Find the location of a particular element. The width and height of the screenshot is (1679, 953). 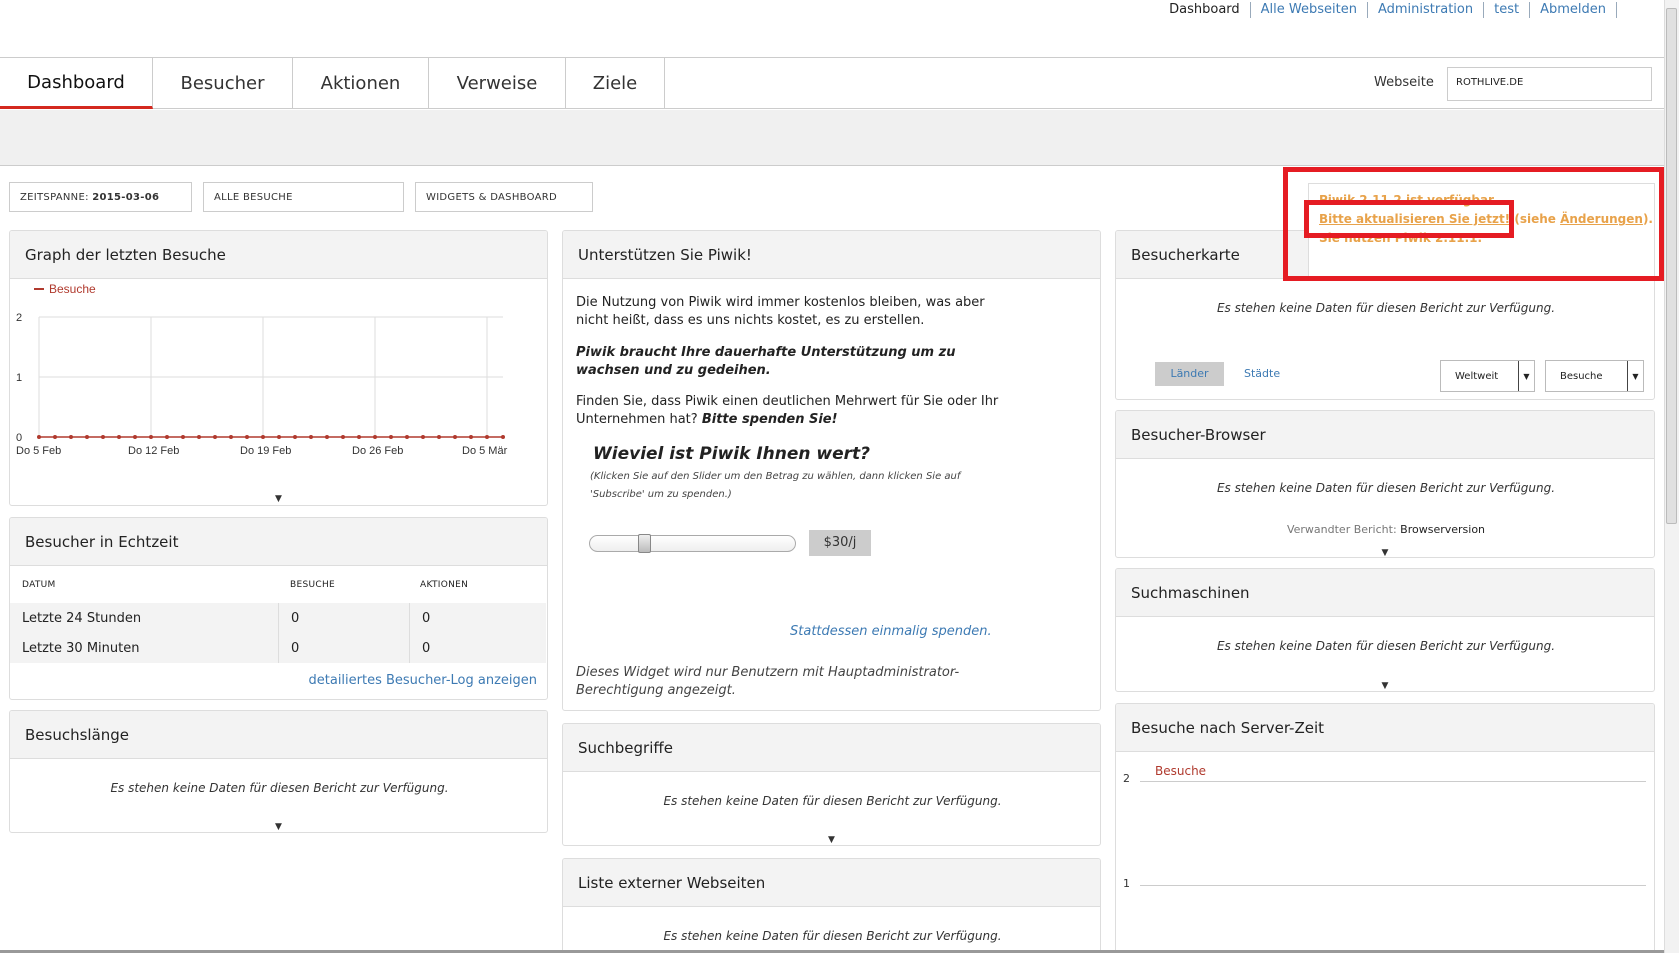

donation-amount: $30/j is located at coordinates (840, 543).